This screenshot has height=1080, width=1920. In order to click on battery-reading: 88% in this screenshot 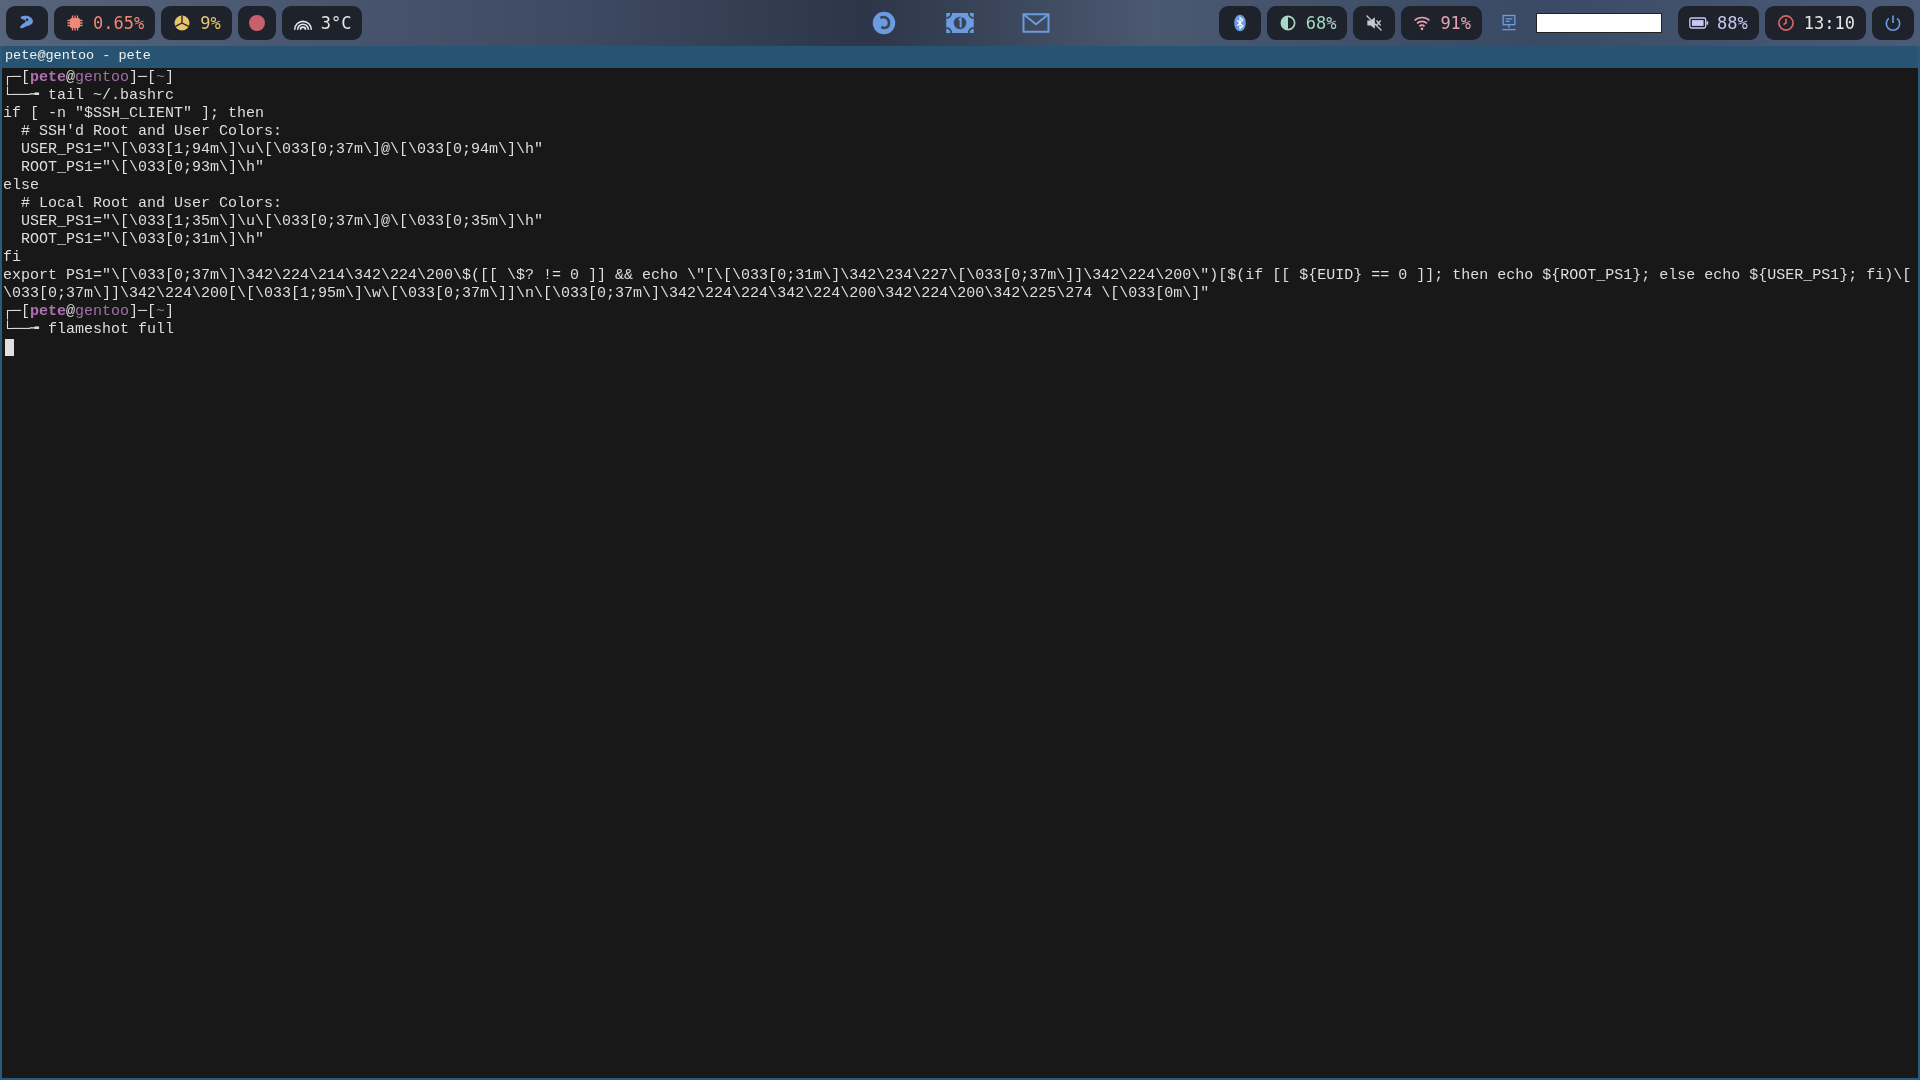, I will do `click(1732, 23)`.